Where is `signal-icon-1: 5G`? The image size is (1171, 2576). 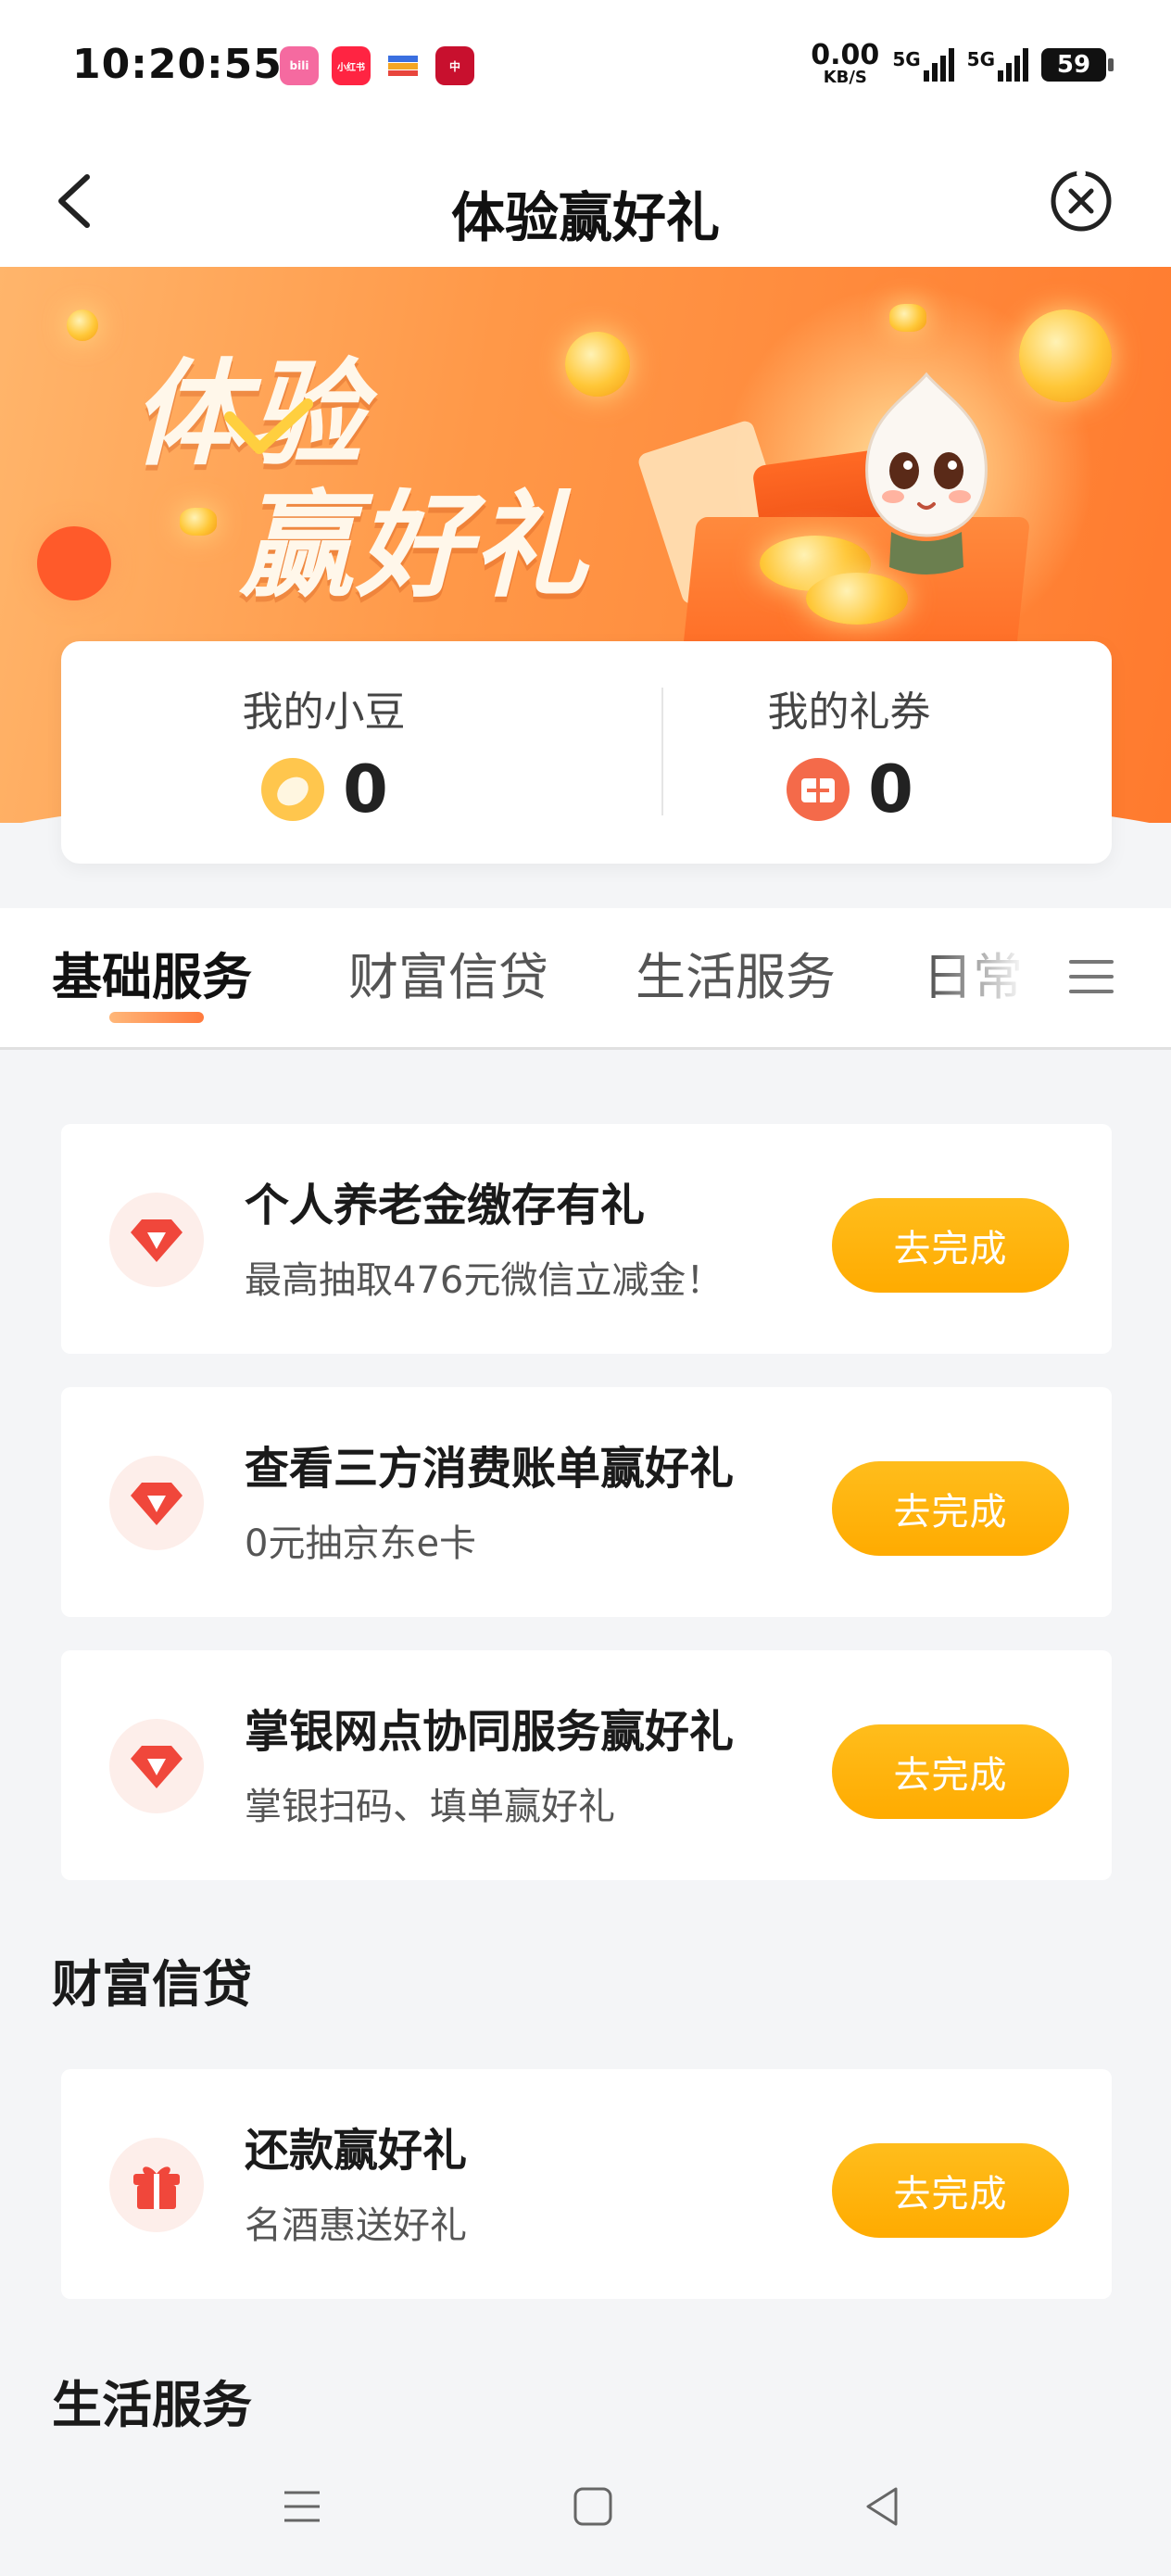 signal-icon-1: 5G is located at coordinates (923, 65).